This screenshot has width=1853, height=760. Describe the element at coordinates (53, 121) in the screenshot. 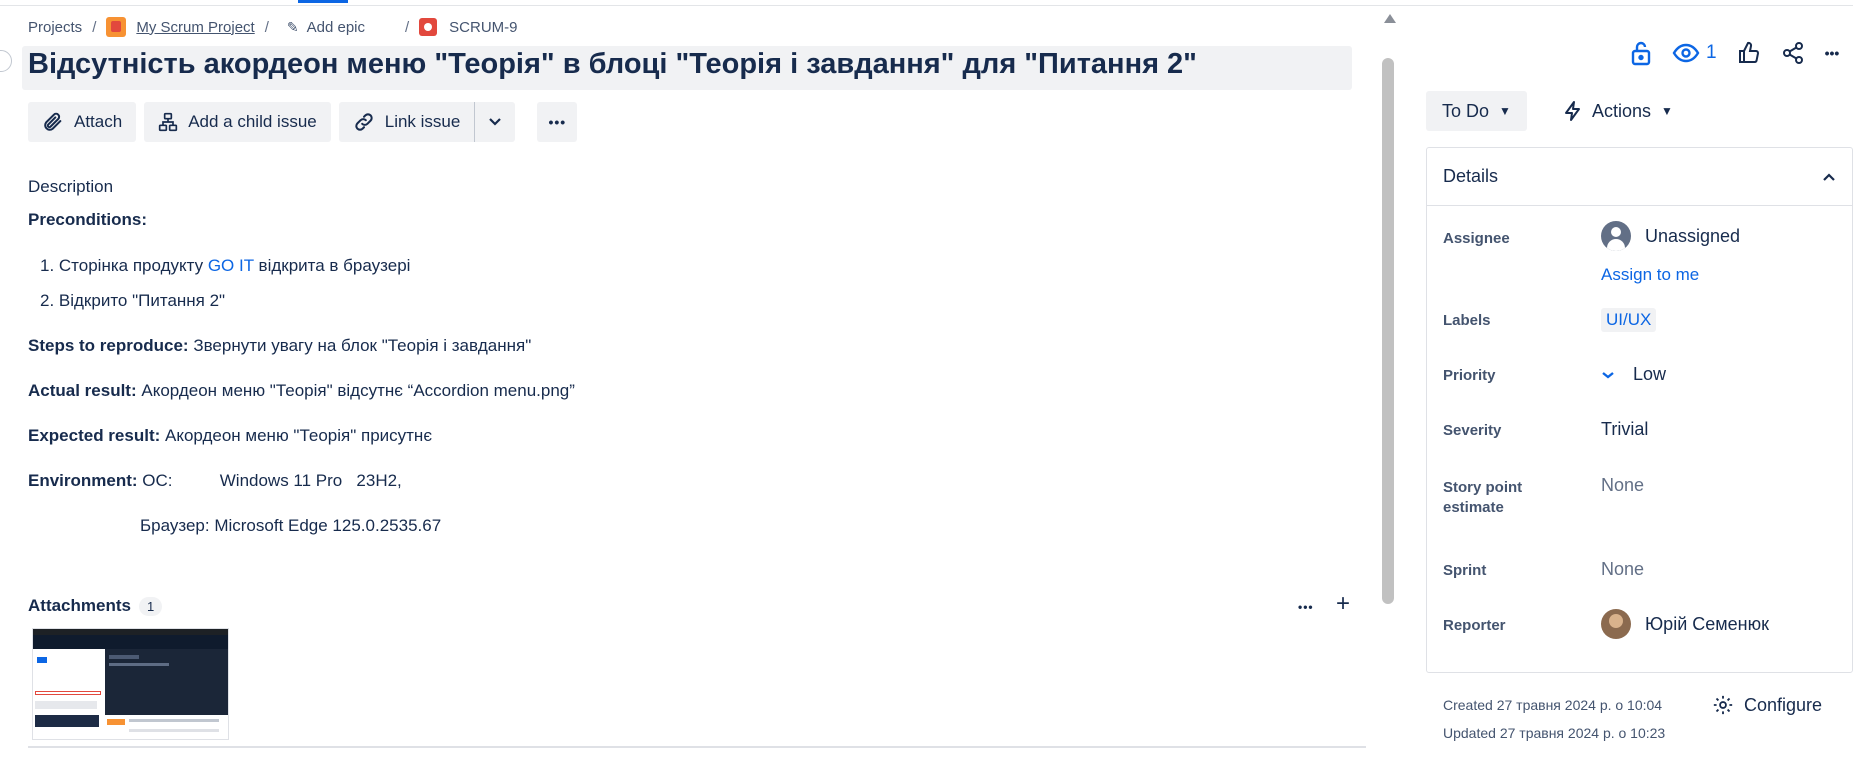

I see `paperclip-icon` at that location.